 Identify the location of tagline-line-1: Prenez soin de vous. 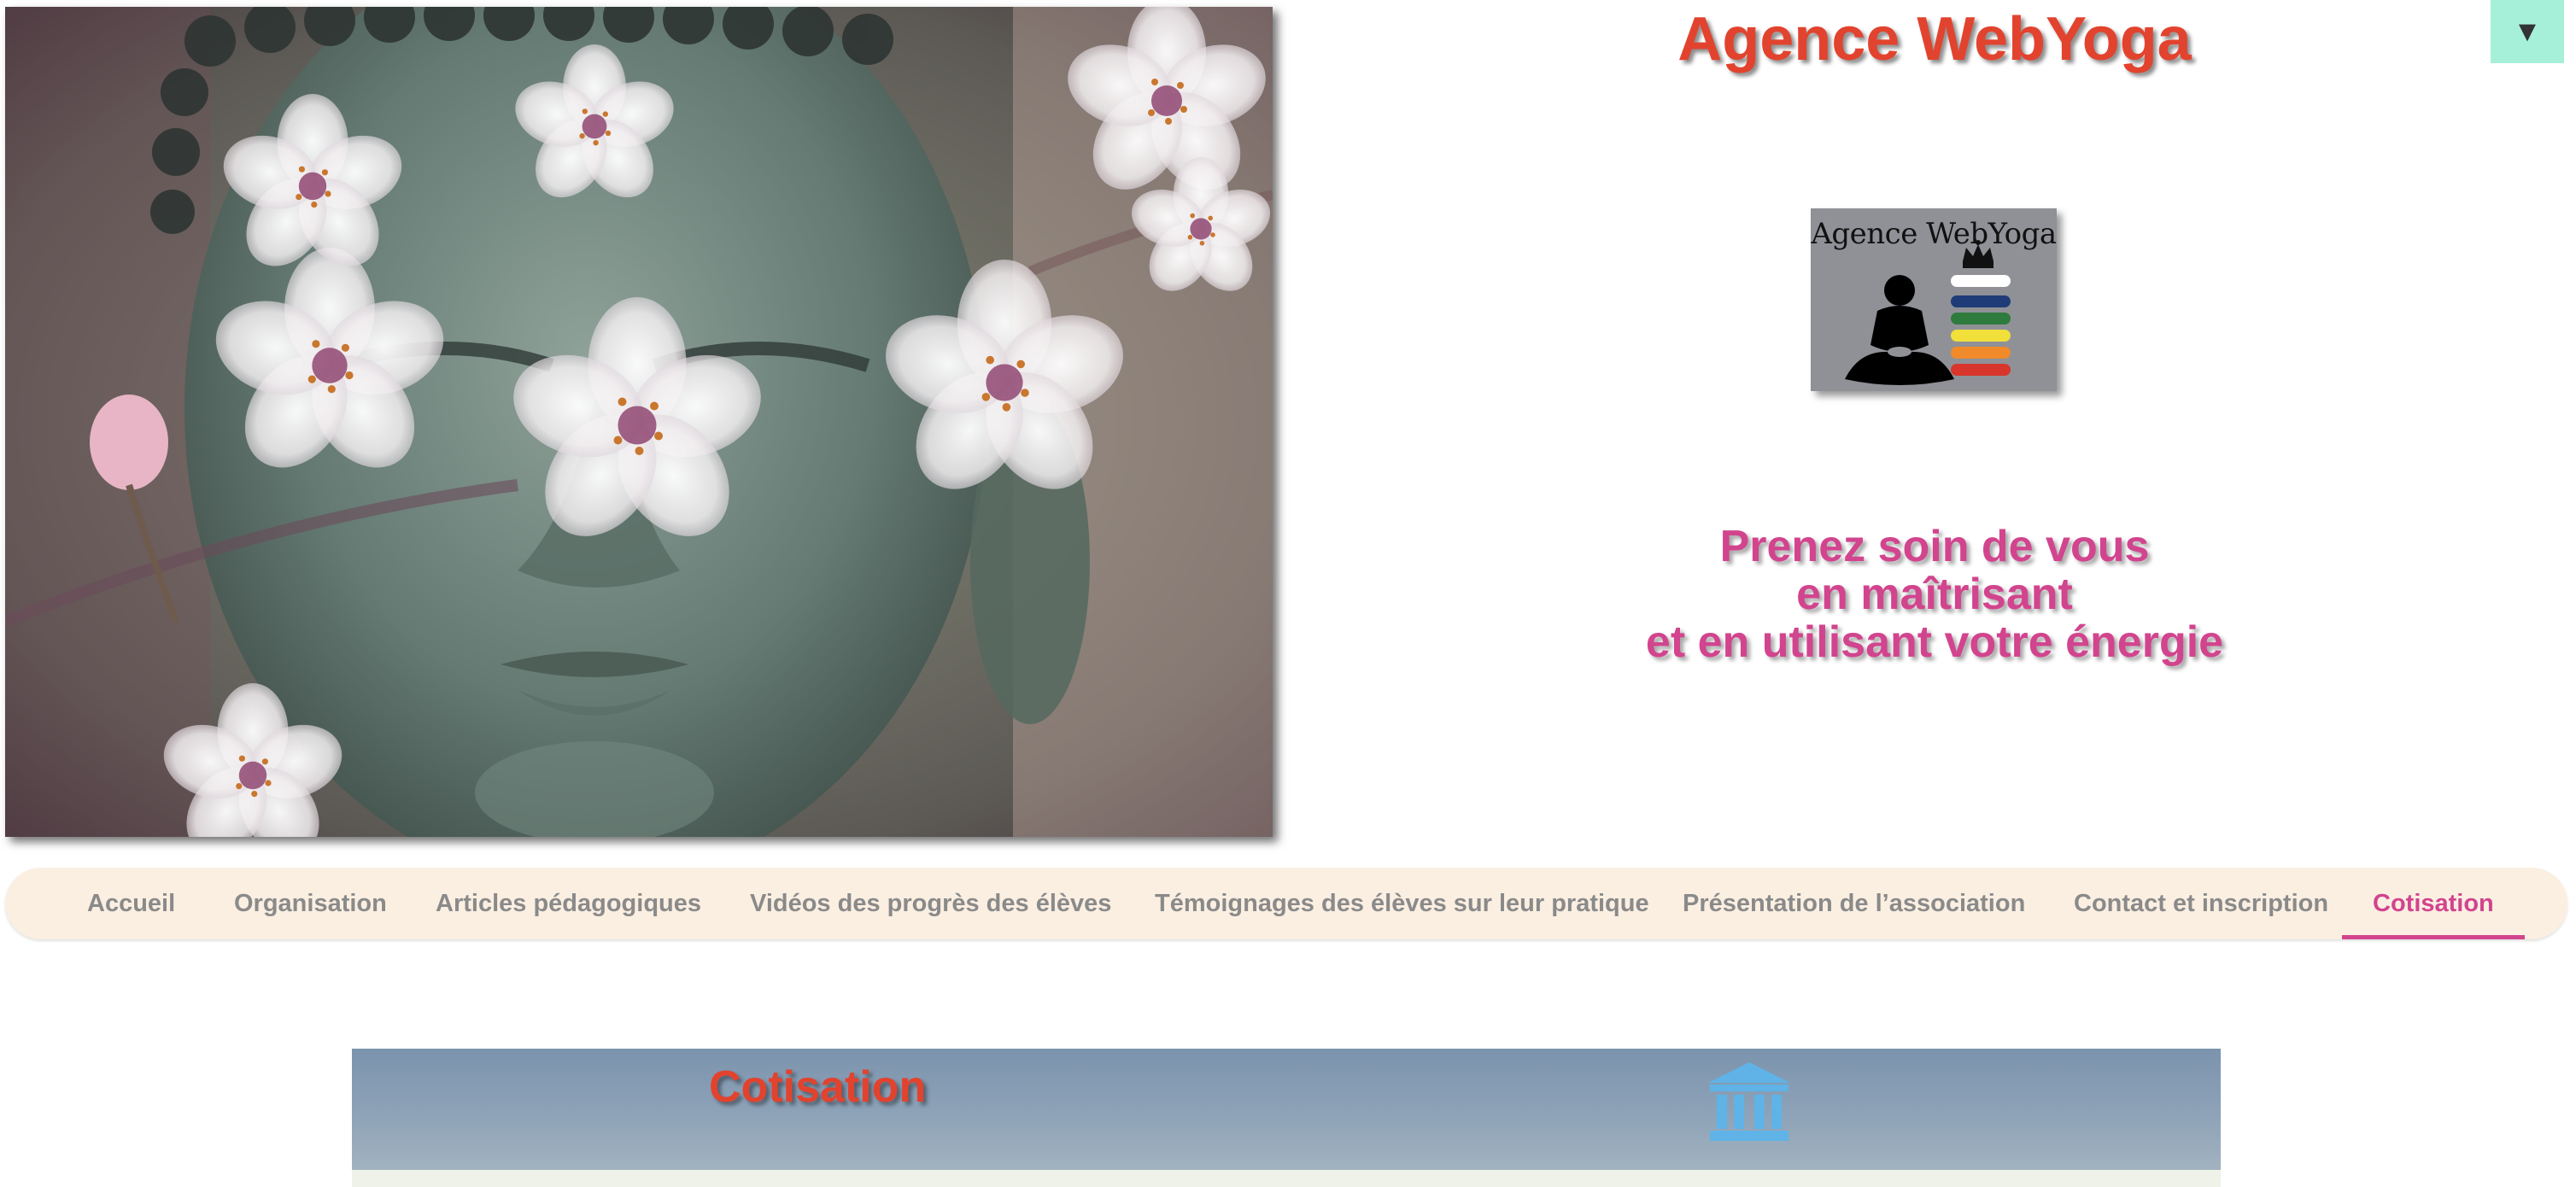
(1934, 546).